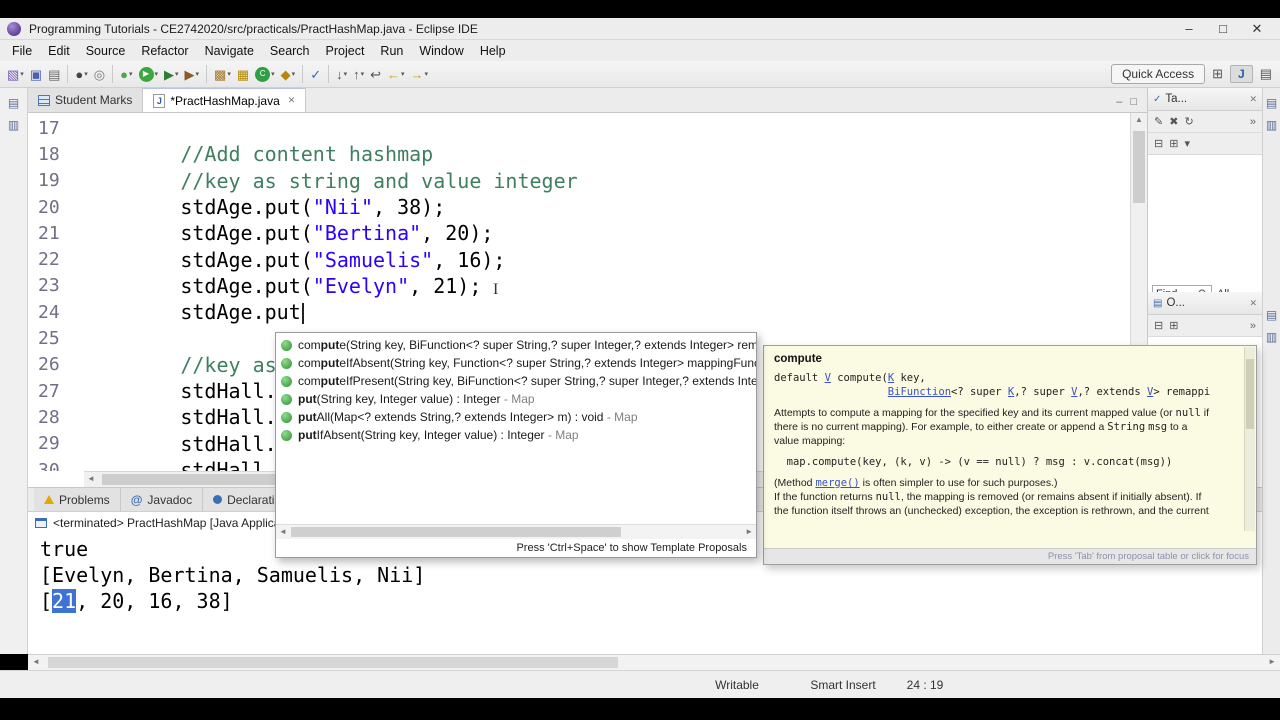 The height and width of the screenshot is (720, 1280). I want to click on menu-navigate: Navigate, so click(229, 51).